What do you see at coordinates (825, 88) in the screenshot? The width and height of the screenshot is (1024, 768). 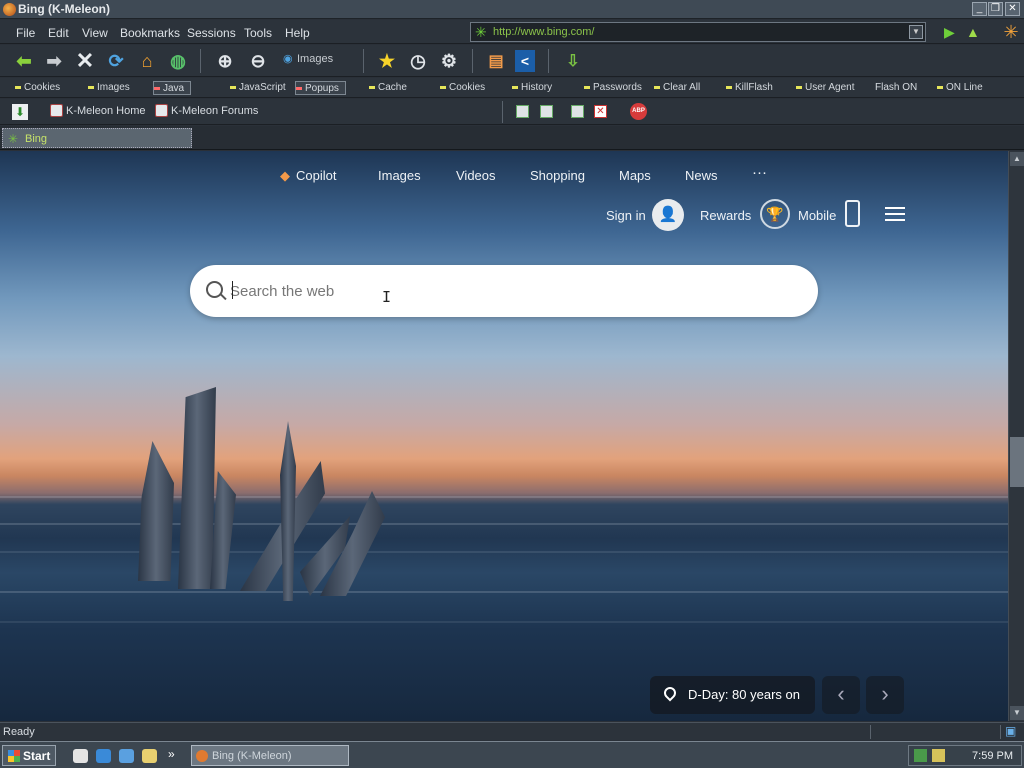 I see `flag-user-agent: User Agent` at bounding box center [825, 88].